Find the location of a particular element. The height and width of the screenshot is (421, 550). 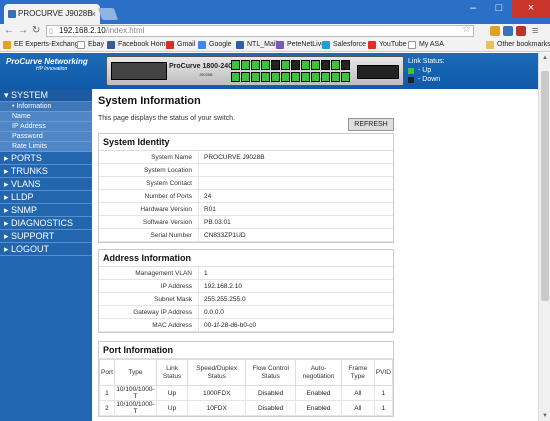

sidebar-subitem-information: • Information is located at coordinates (46, 107).